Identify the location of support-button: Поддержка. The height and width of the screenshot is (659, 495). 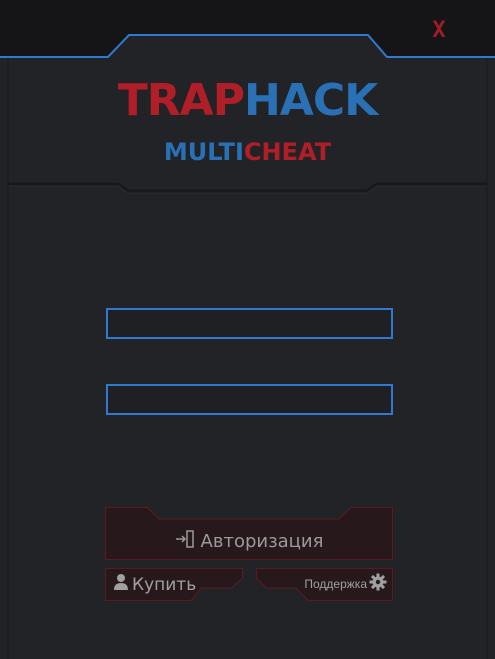
(324, 584).